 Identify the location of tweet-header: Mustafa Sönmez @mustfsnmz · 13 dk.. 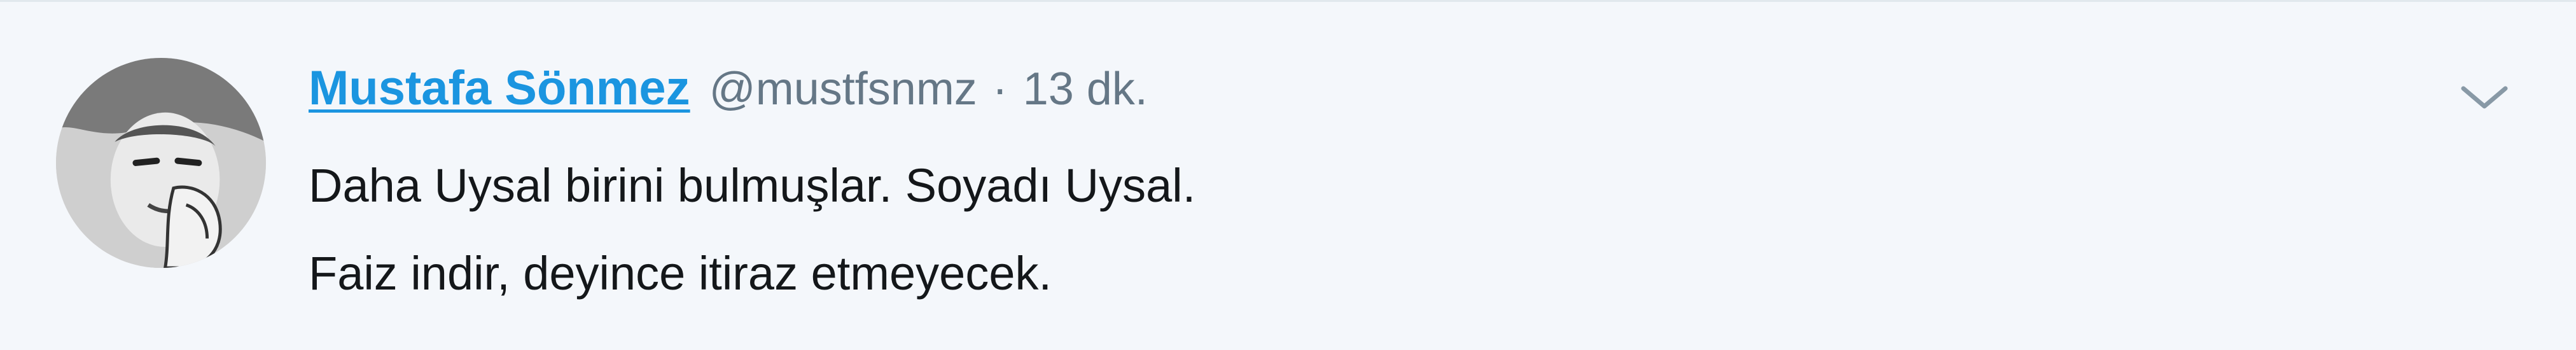
(728, 92).